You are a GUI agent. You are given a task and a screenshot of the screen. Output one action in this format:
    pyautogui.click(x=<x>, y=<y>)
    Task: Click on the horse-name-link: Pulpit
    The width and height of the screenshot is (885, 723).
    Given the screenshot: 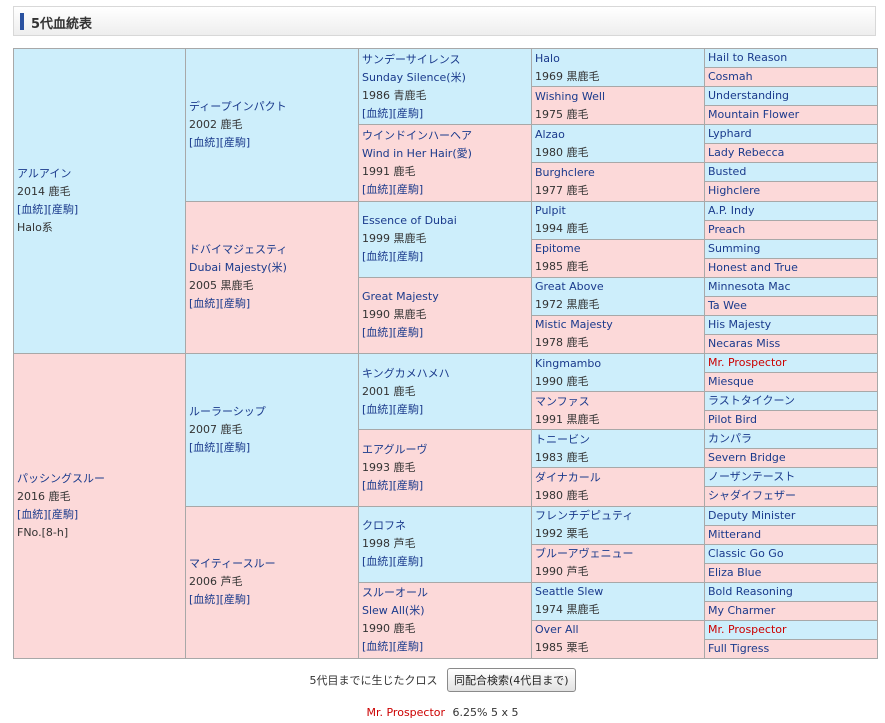 What is the action you would take?
    pyautogui.click(x=619, y=211)
    